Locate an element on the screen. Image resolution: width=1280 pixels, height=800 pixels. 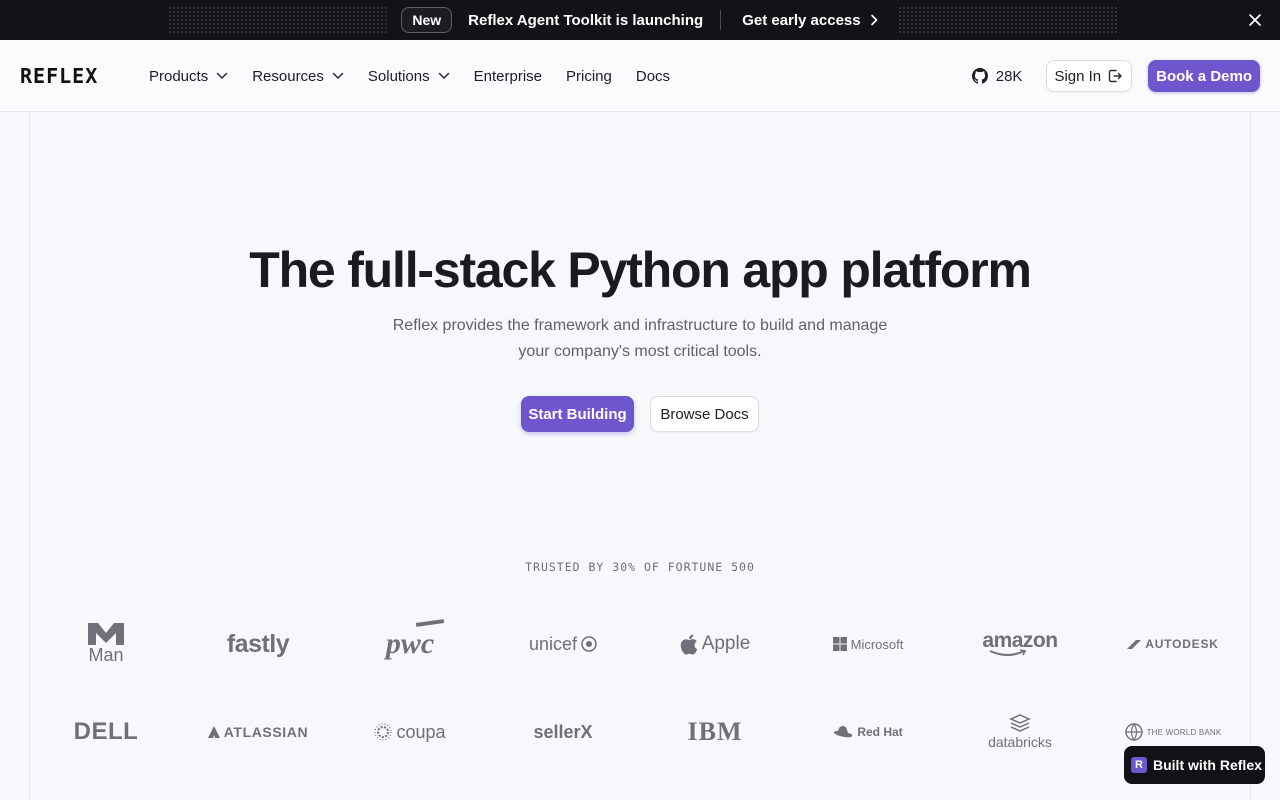
nav-resources-label: Resources is located at coordinates (288, 76).